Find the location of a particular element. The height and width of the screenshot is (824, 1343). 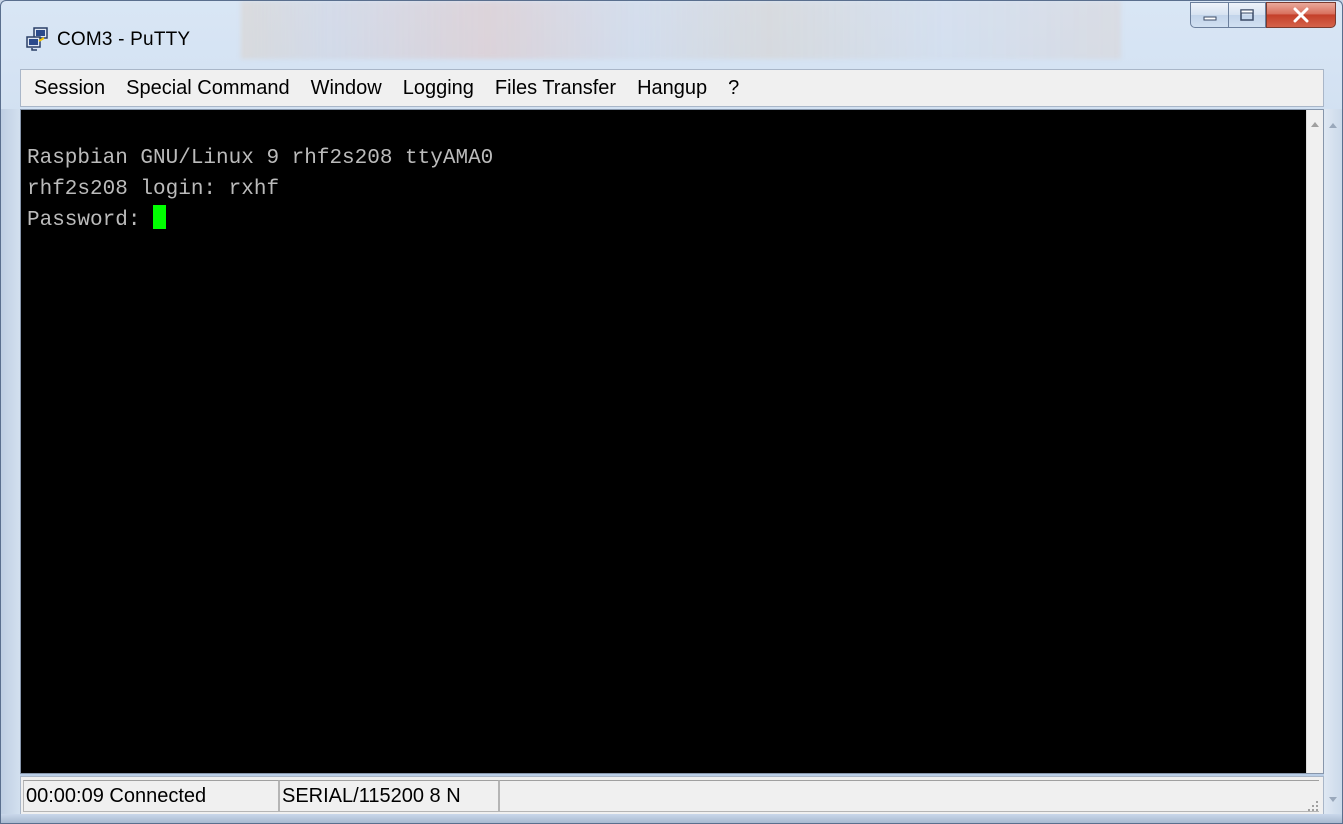

status-connection: 00:00:09 Connected is located at coordinates (151, 796).